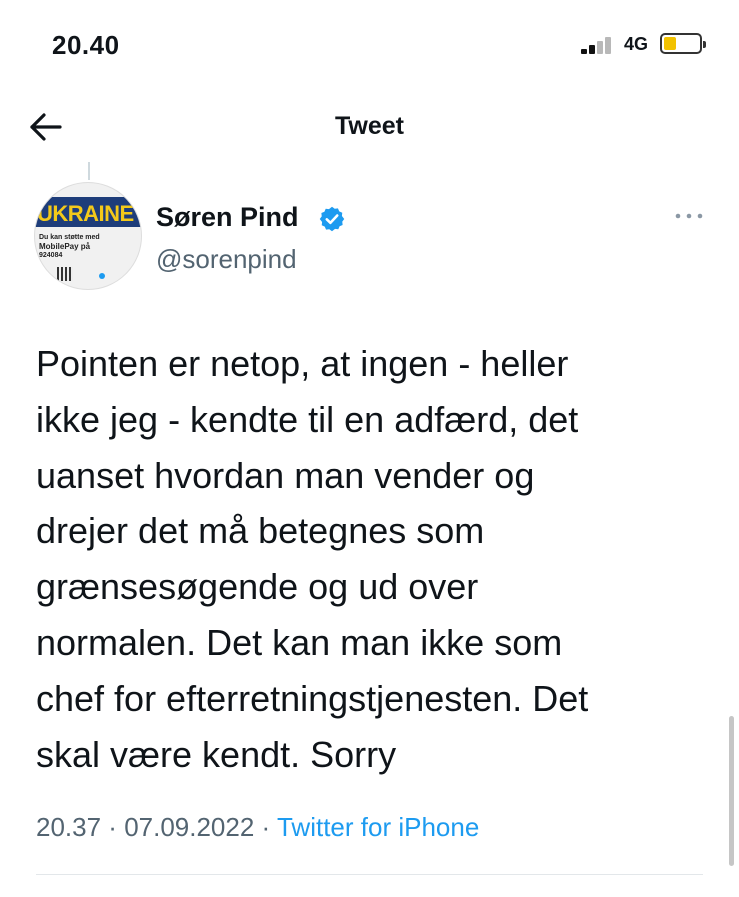 This screenshot has height=897, width=739. I want to click on status-bar: 20.40 4G, so click(369, 45).